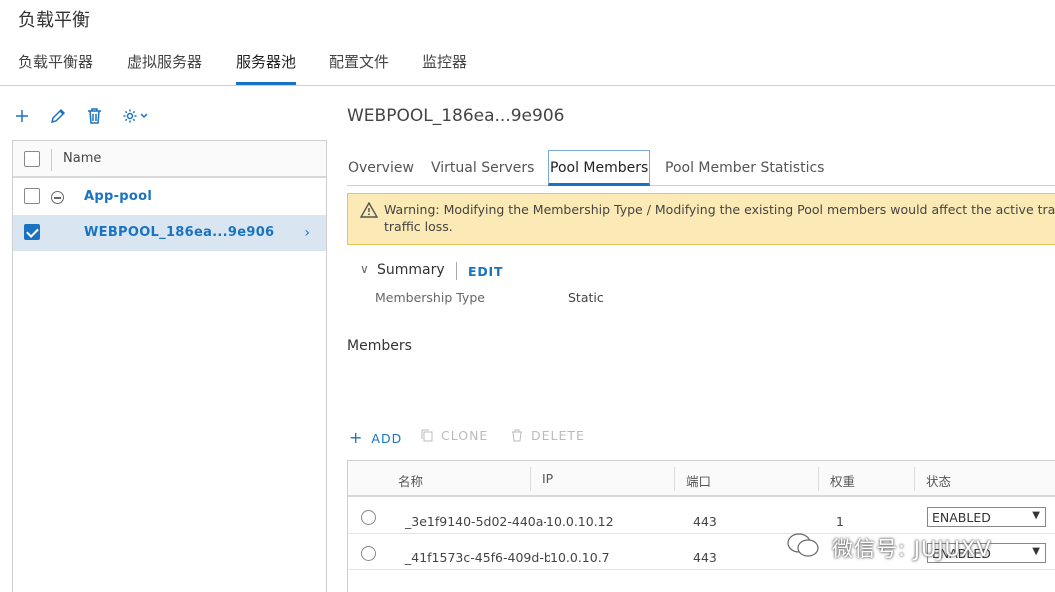 Image resolution: width=1055 pixels, height=592 pixels. What do you see at coordinates (32, 159) in the screenshot?
I see `select-all-checkbox` at bounding box center [32, 159].